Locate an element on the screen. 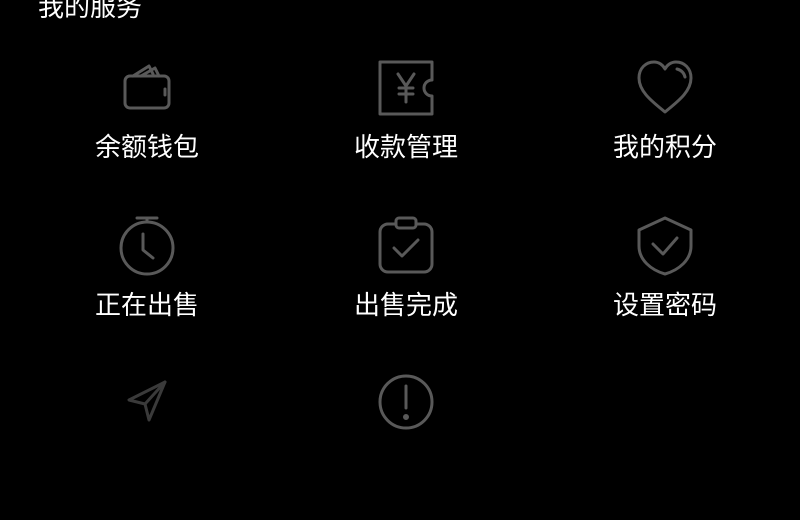 The image size is (800, 520). service-send is located at coordinates (147, 445).